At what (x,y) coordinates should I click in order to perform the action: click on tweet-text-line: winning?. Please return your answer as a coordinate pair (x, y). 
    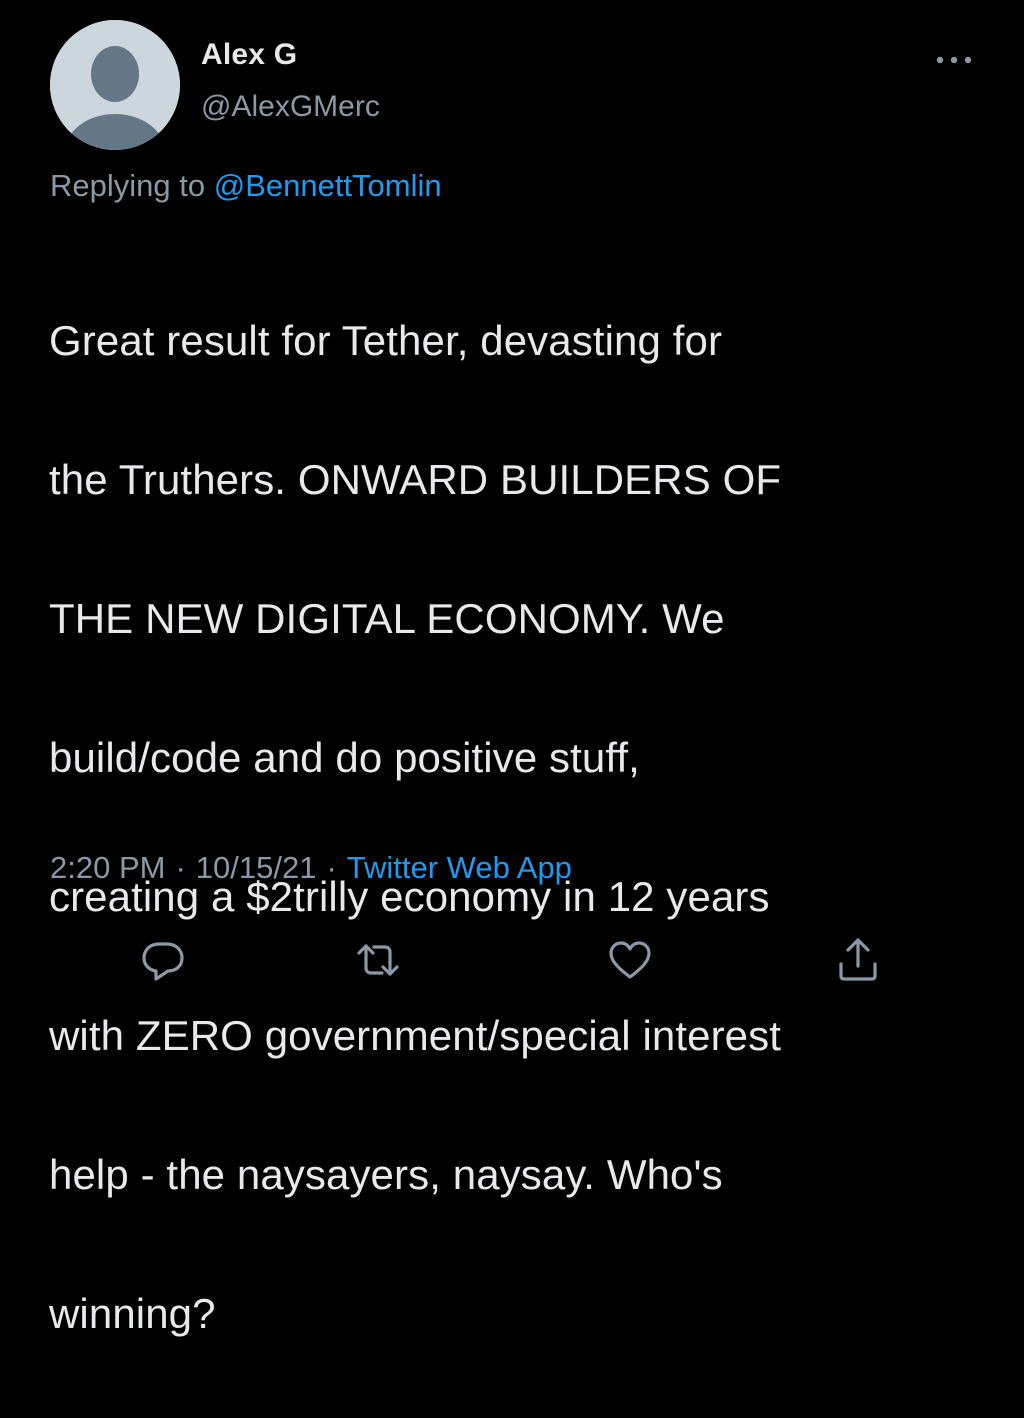
    Looking at the image, I should click on (132, 1313).